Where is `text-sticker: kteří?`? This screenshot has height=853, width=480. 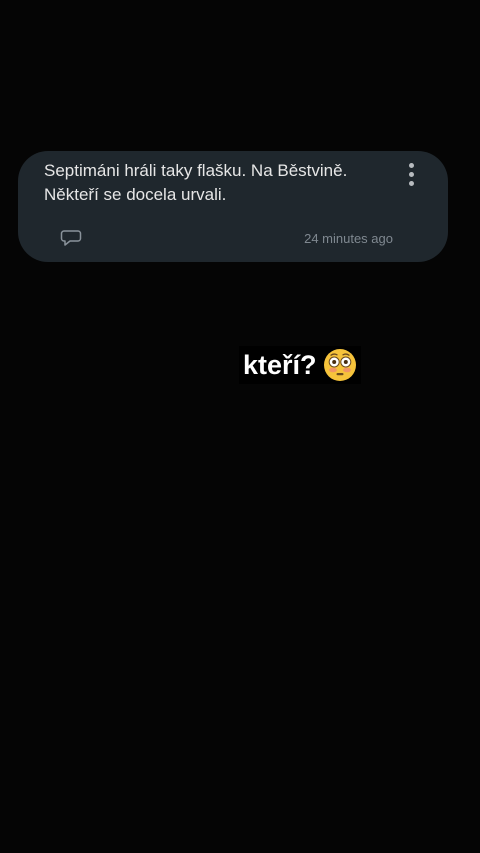 text-sticker: kteří? is located at coordinates (300, 365).